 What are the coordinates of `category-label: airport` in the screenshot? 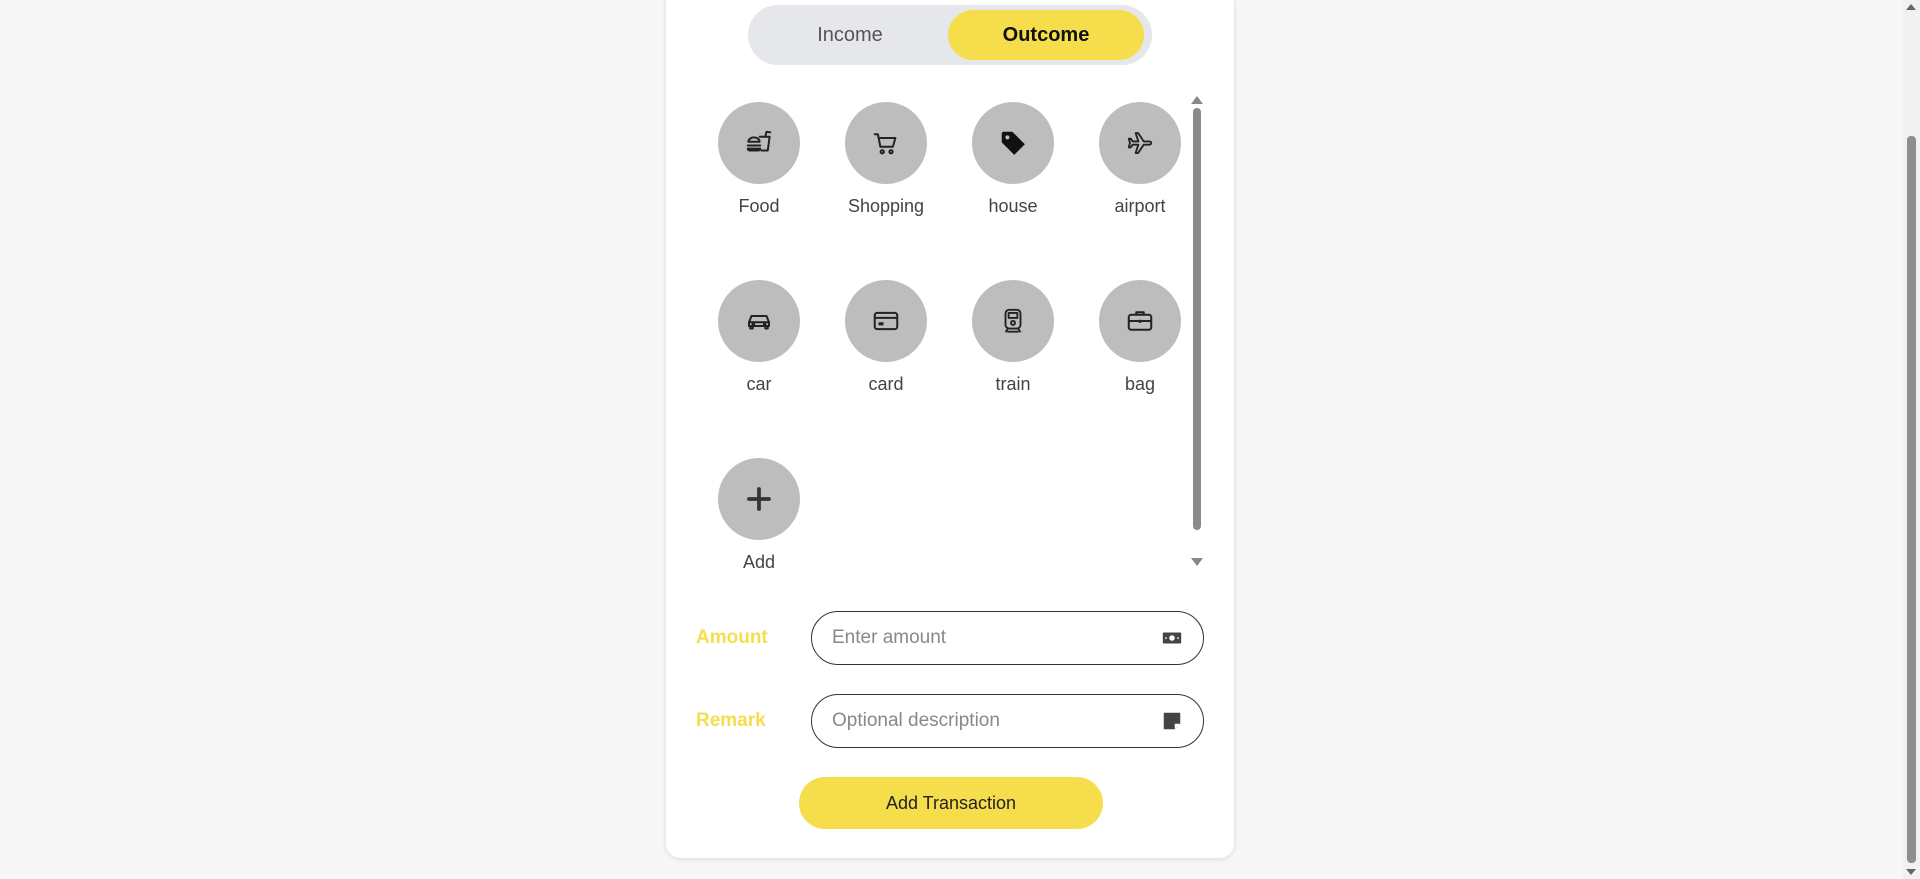 It's located at (1140, 206).